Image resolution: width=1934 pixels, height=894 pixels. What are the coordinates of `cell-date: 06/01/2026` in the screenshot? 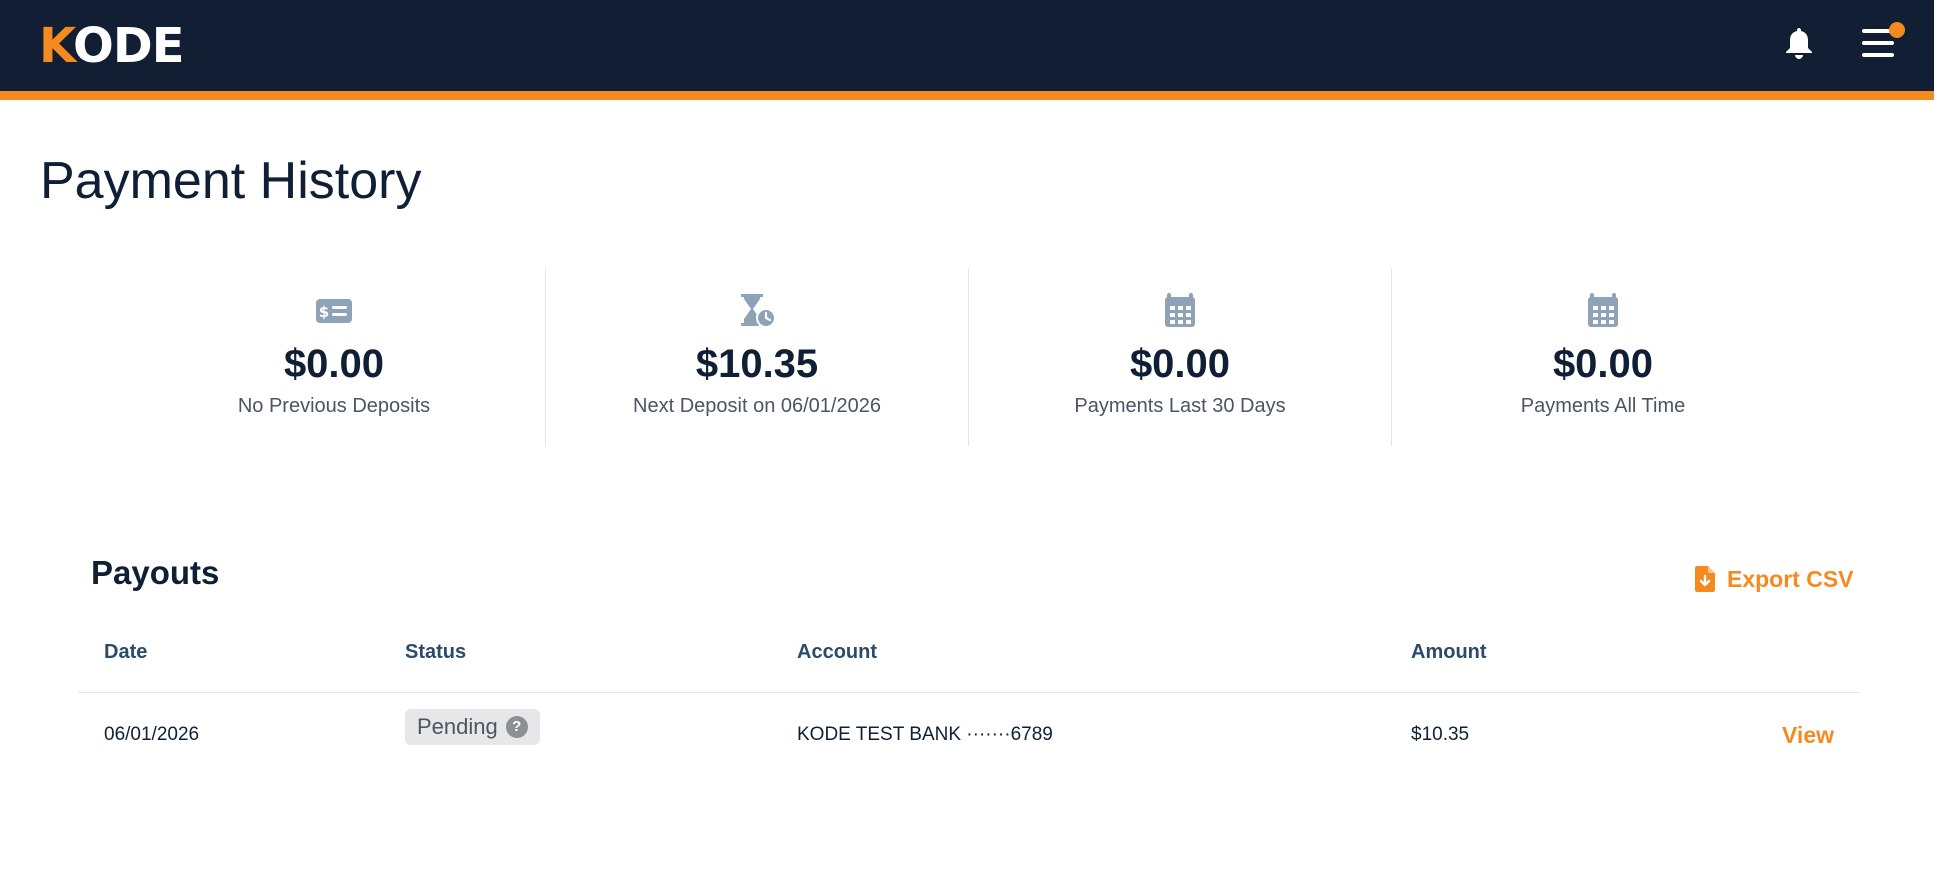 It's located at (152, 734).